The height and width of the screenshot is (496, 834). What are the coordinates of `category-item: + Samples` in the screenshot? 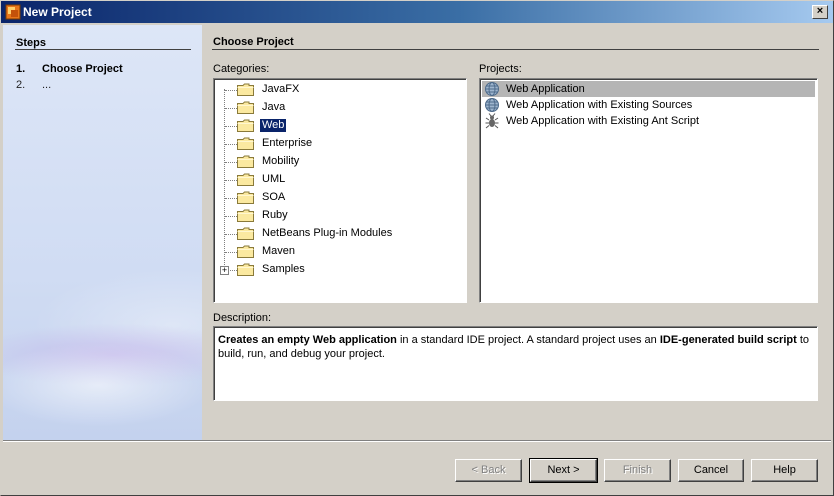 It's located at (339, 270).